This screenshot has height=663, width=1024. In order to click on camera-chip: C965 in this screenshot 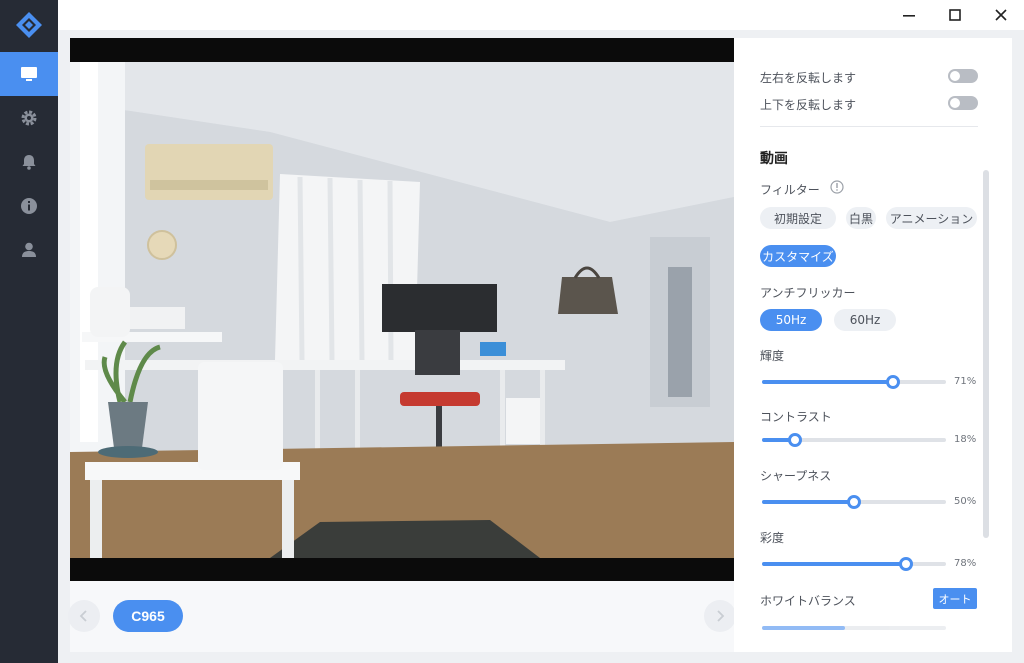, I will do `click(148, 616)`.